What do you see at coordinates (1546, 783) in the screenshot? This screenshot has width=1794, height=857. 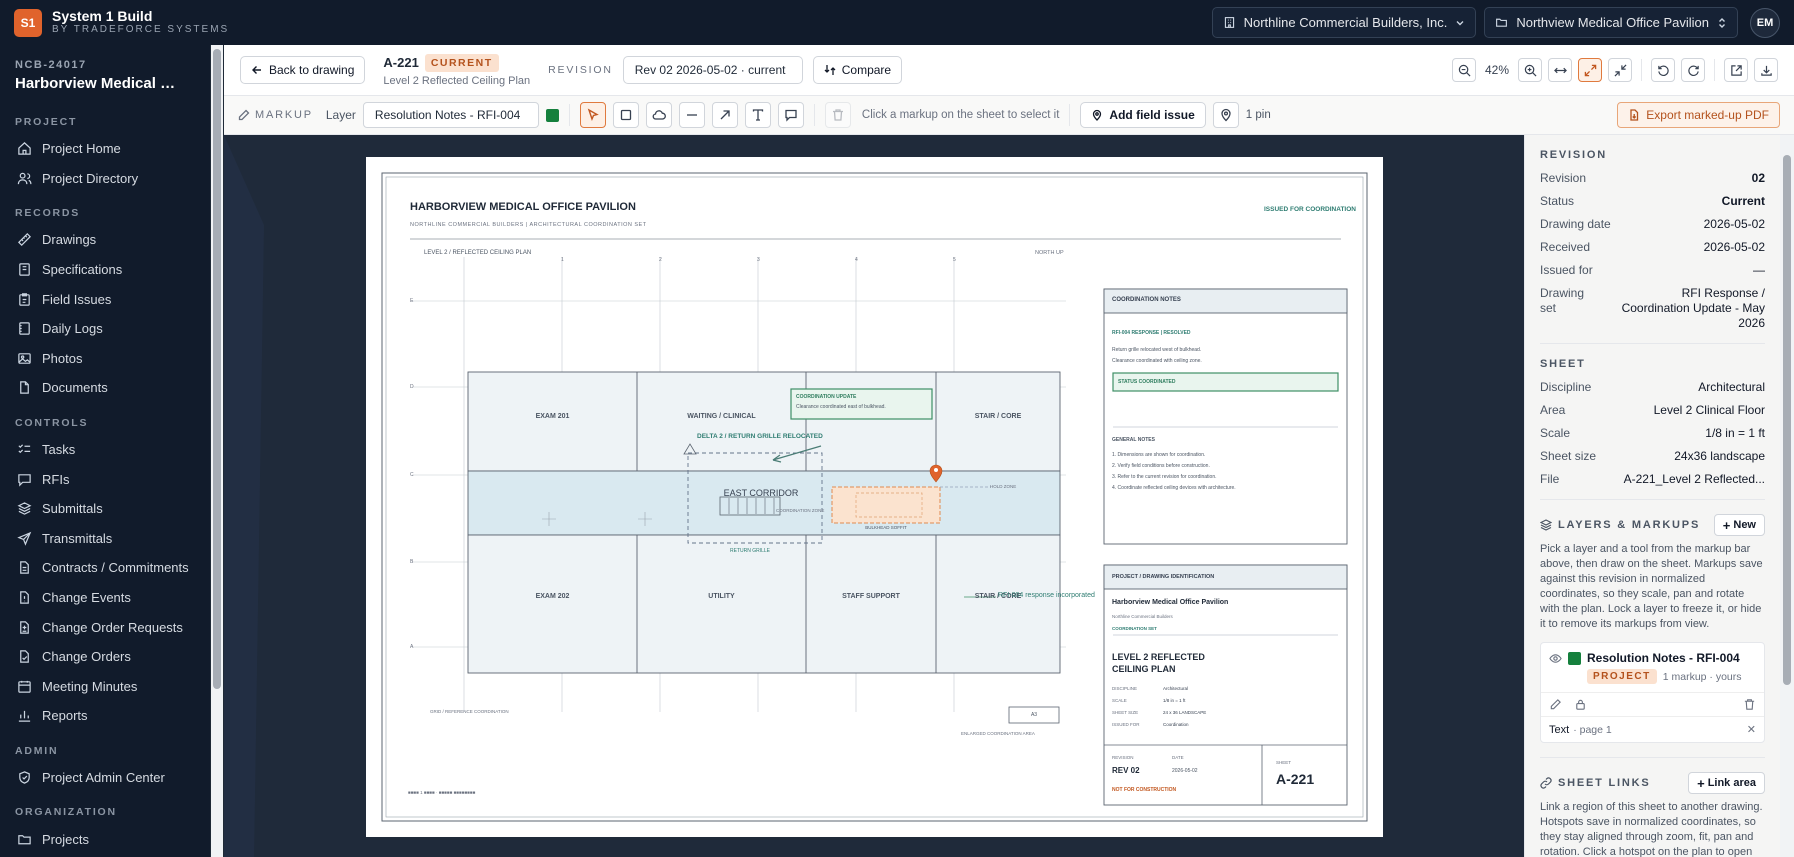 I see `link-icon` at bounding box center [1546, 783].